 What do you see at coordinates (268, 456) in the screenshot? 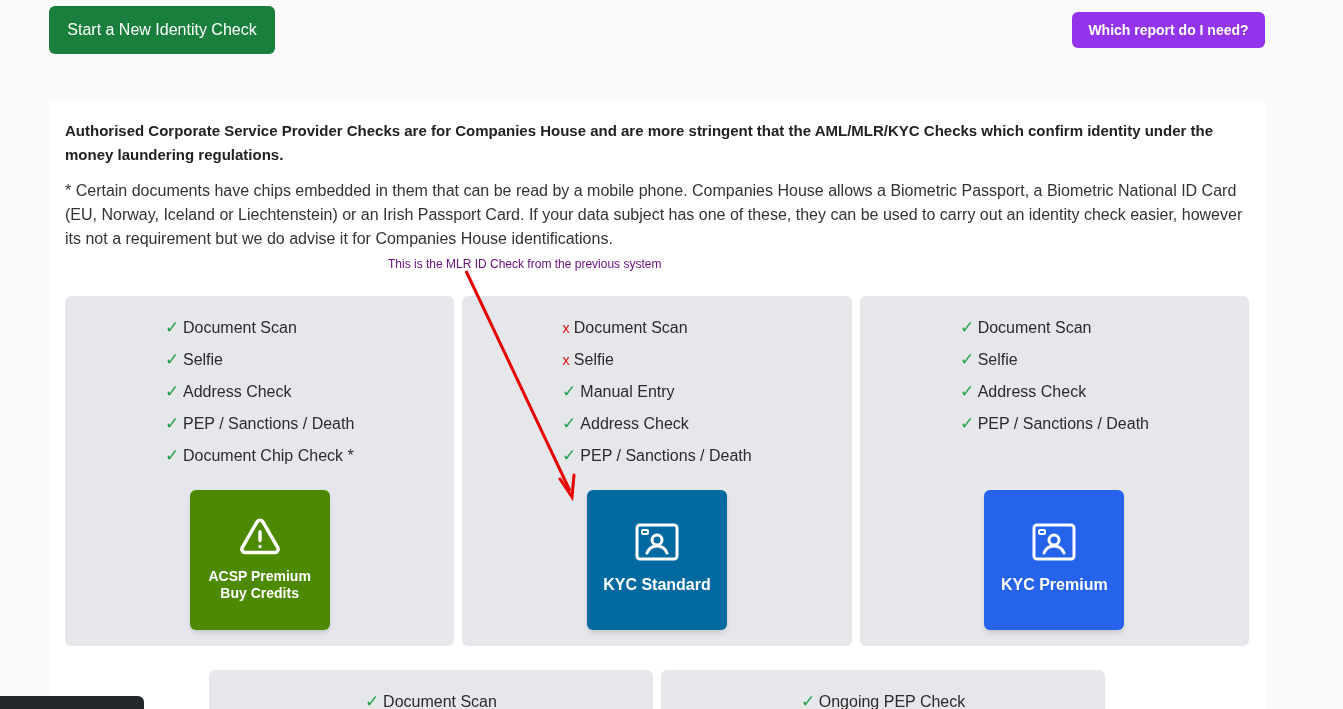
I see `feature-label: Document Chip Check *` at bounding box center [268, 456].